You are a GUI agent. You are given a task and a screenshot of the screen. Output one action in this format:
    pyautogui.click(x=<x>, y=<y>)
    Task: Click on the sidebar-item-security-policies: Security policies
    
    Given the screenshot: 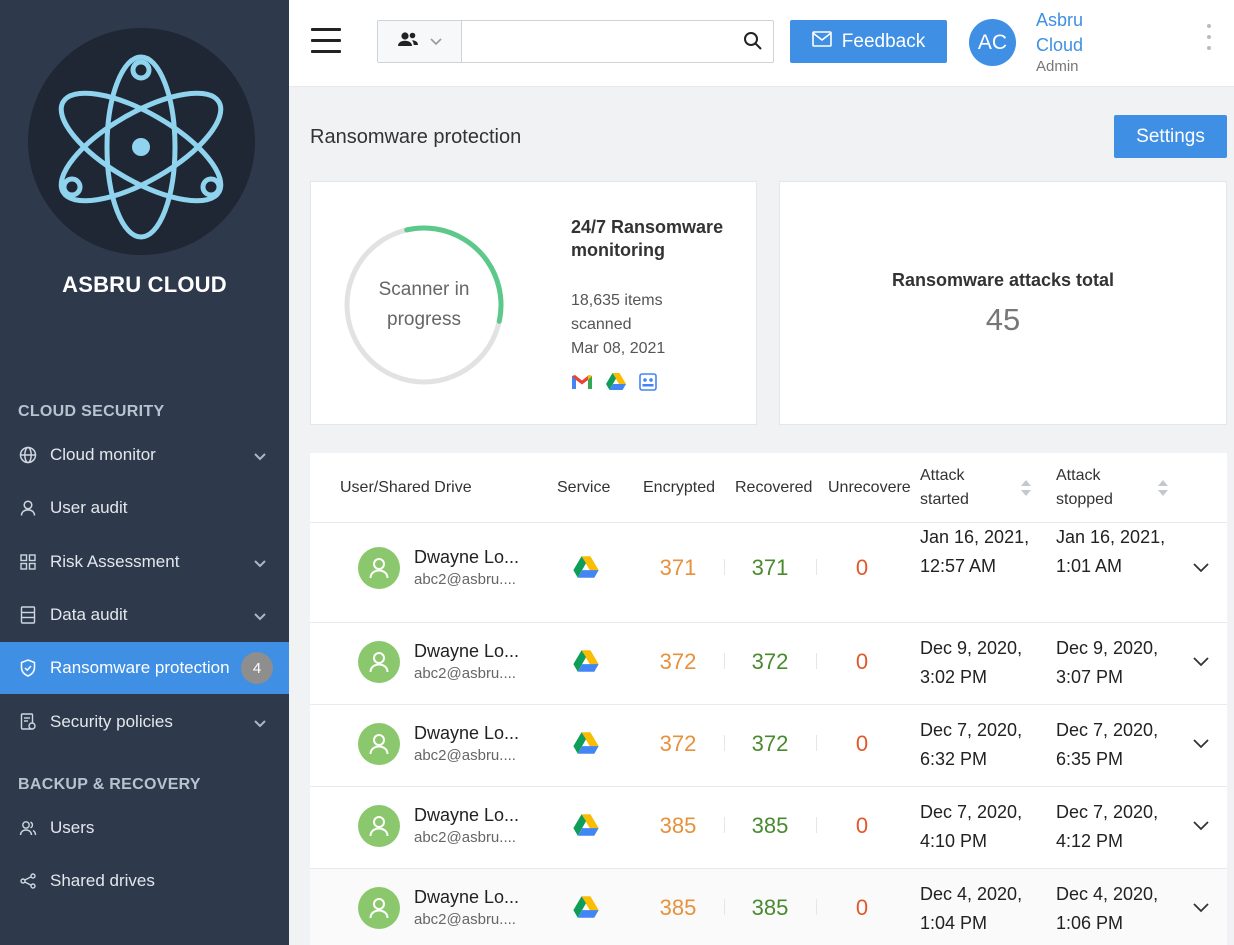 What is the action you would take?
    pyautogui.click(x=144, y=722)
    